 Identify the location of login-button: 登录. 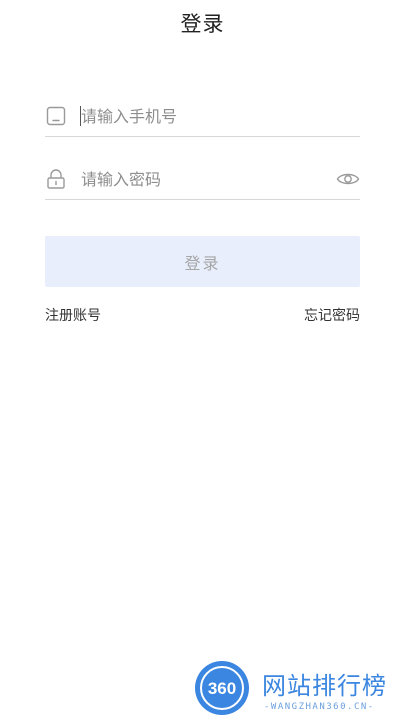
(202, 261).